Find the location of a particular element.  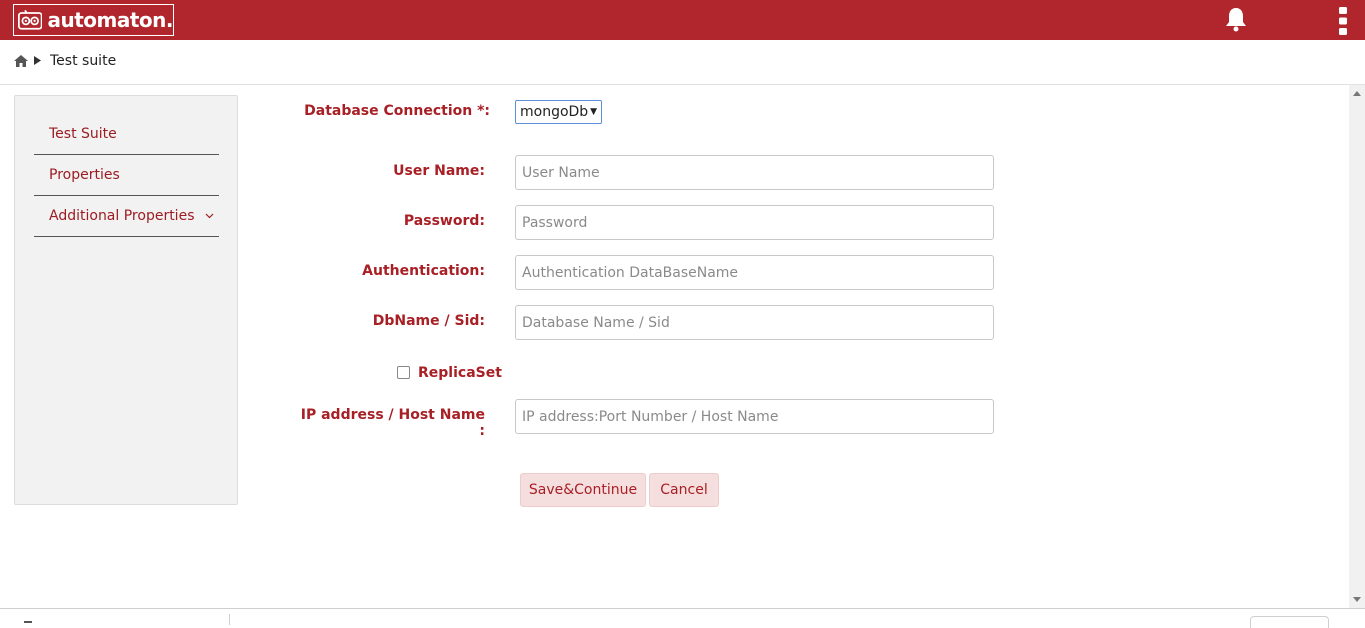

scroll-up-icon is located at coordinates (1357, 93).